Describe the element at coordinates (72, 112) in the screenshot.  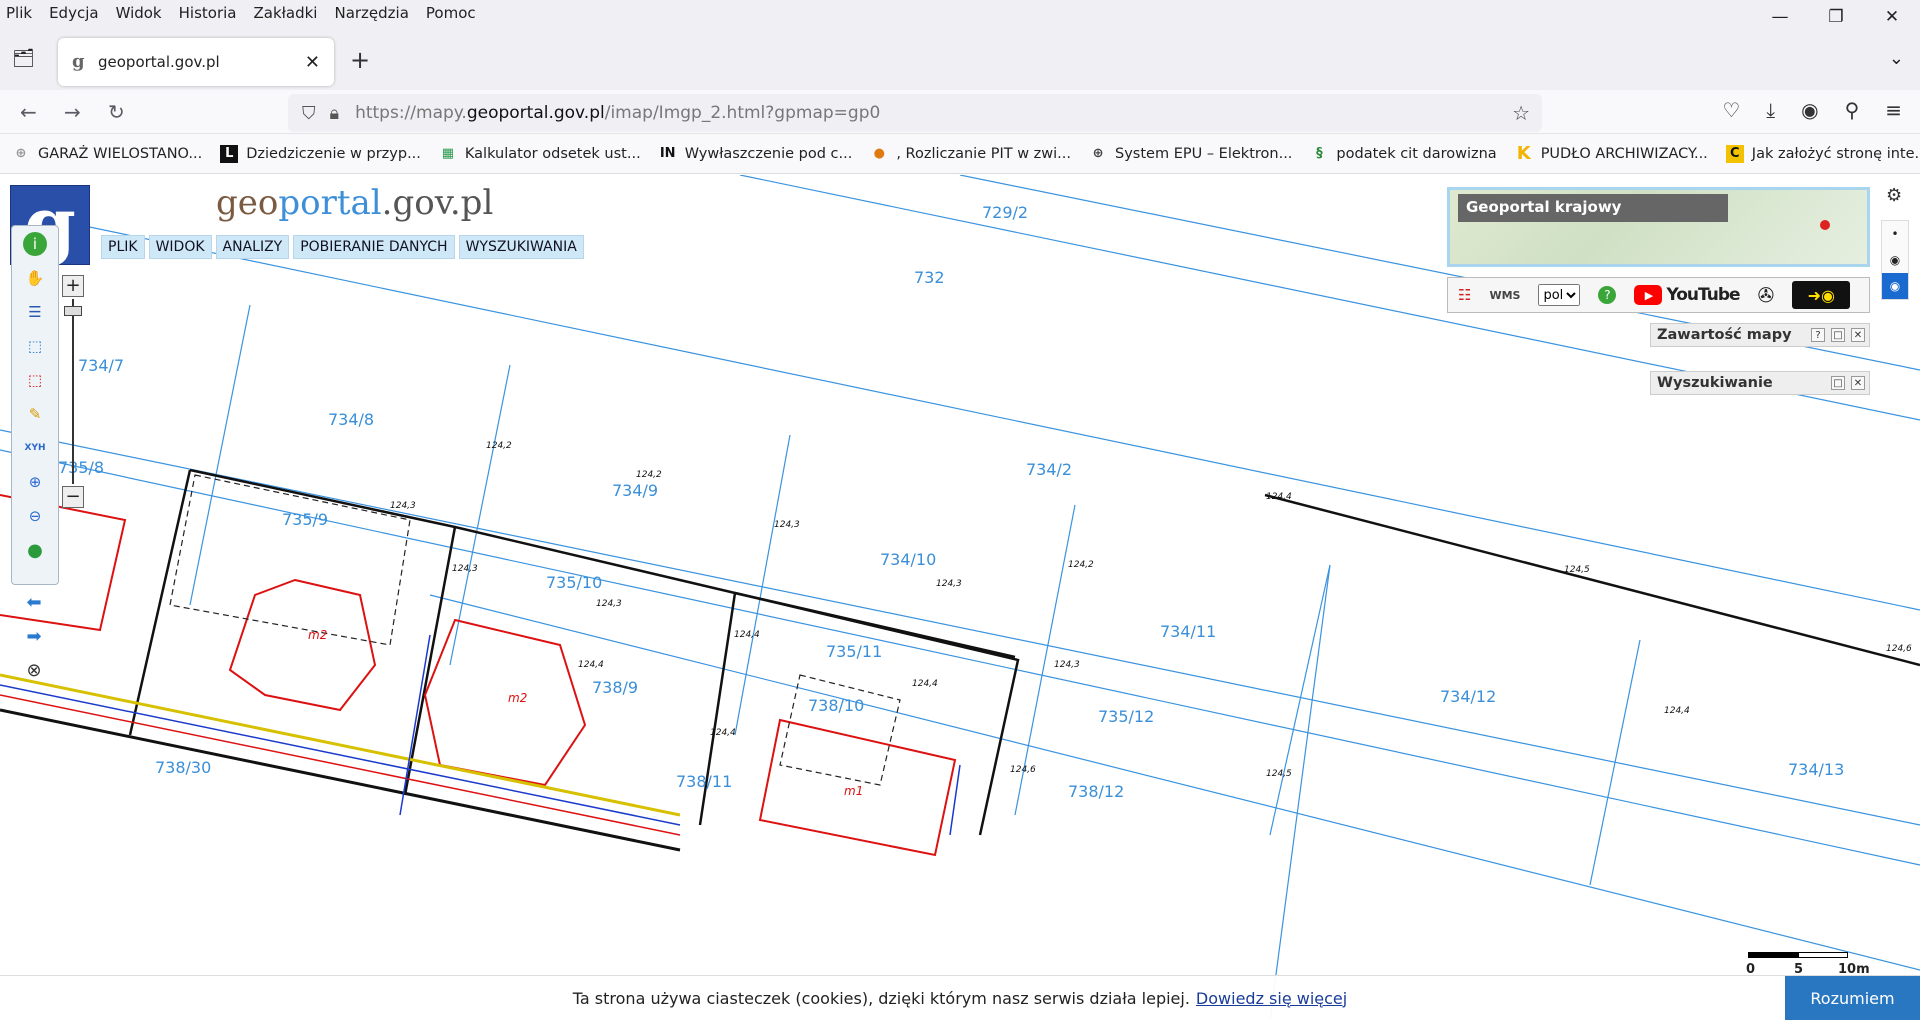
I see `forward-icon: →` at that location.